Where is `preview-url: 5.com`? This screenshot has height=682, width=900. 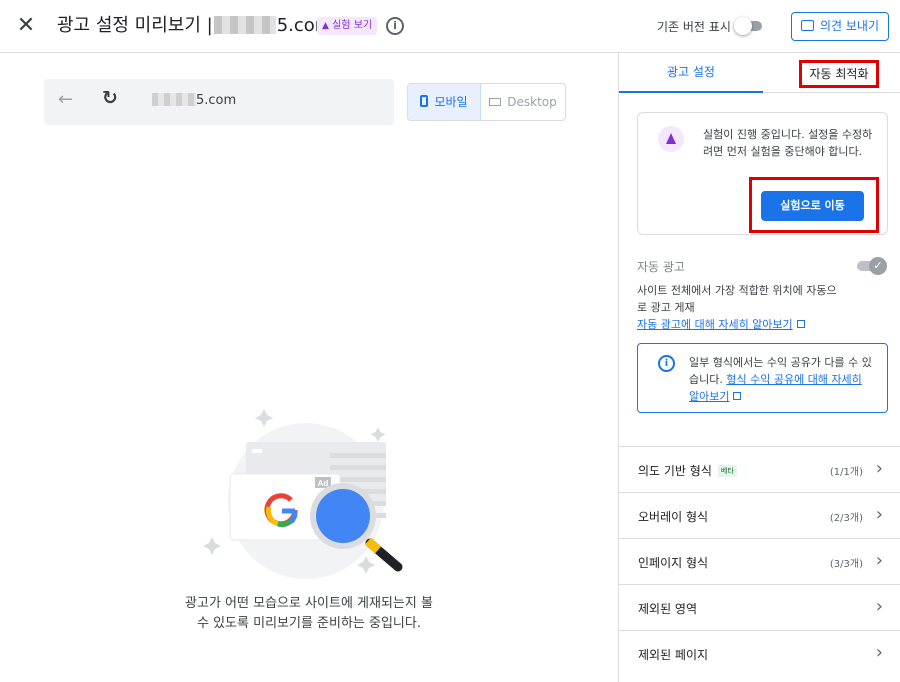
preview-url: 5.com is located at coordinates (194, 100).